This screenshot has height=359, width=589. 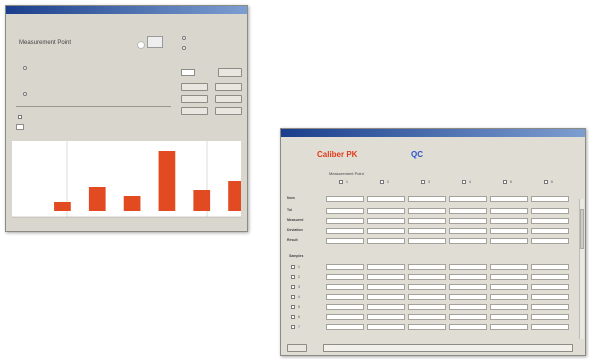 What do you see at coordinates (20, 117) in the screenshot?
I see `show-chart-checkbox` at bounding box center [20, 117].